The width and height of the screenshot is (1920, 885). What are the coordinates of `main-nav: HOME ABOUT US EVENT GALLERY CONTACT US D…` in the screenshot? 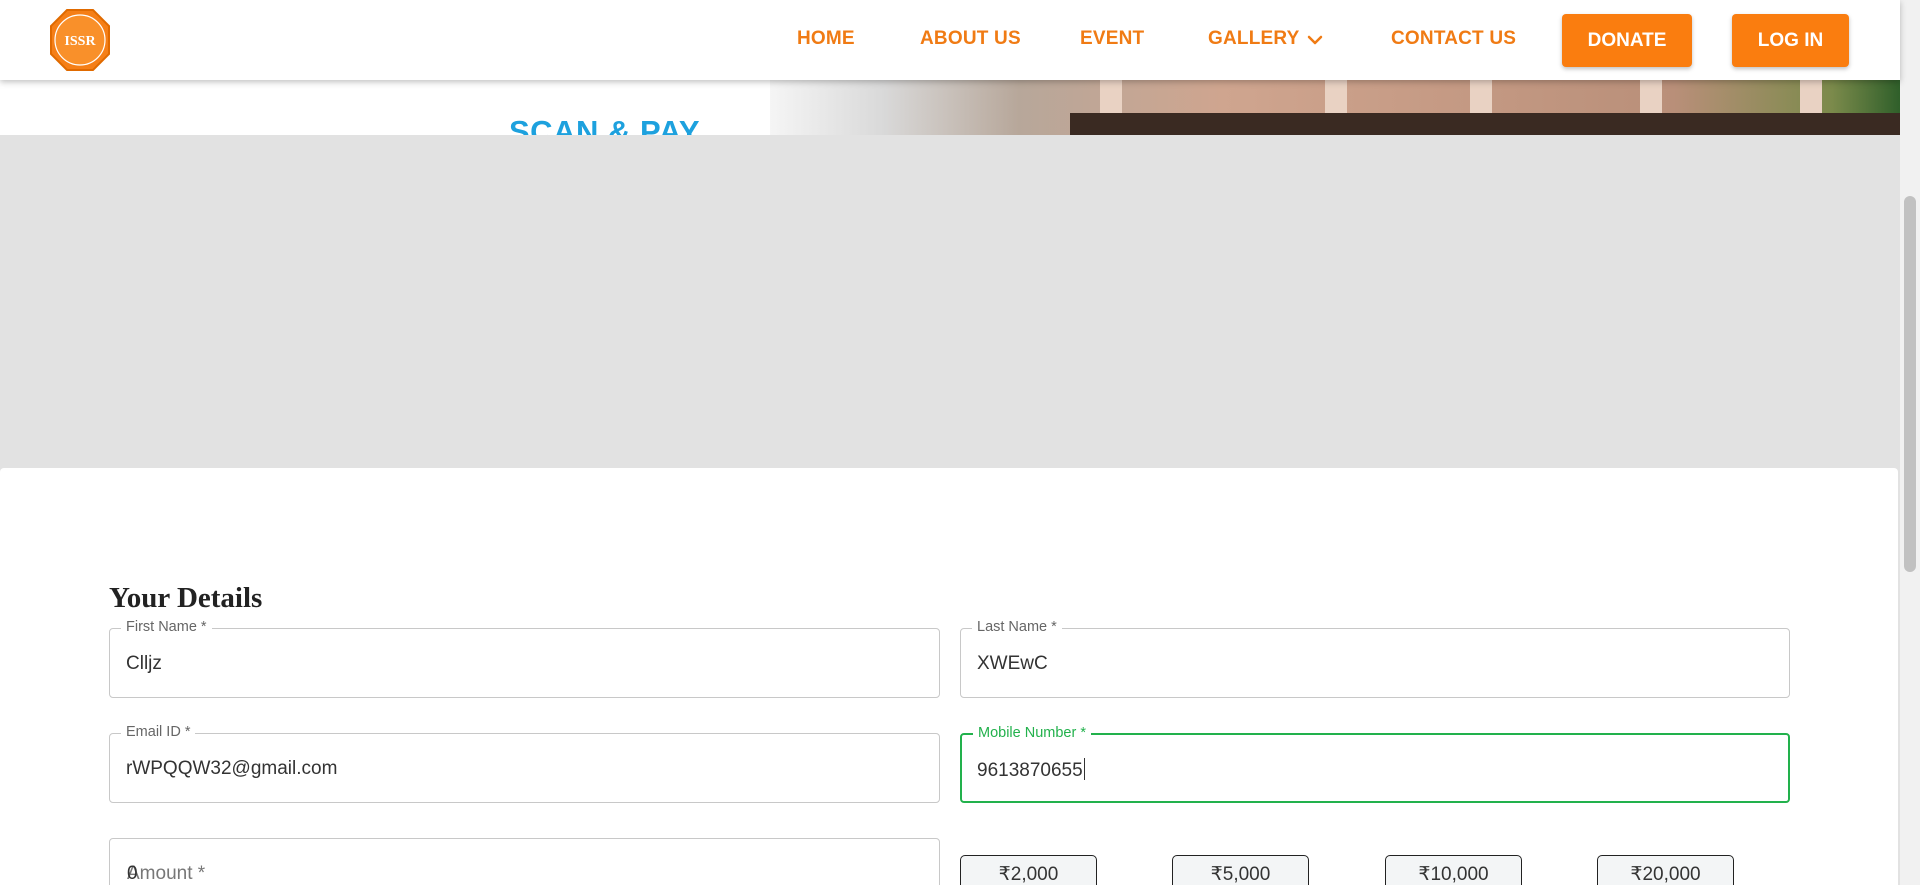 It's located at (950, 40).